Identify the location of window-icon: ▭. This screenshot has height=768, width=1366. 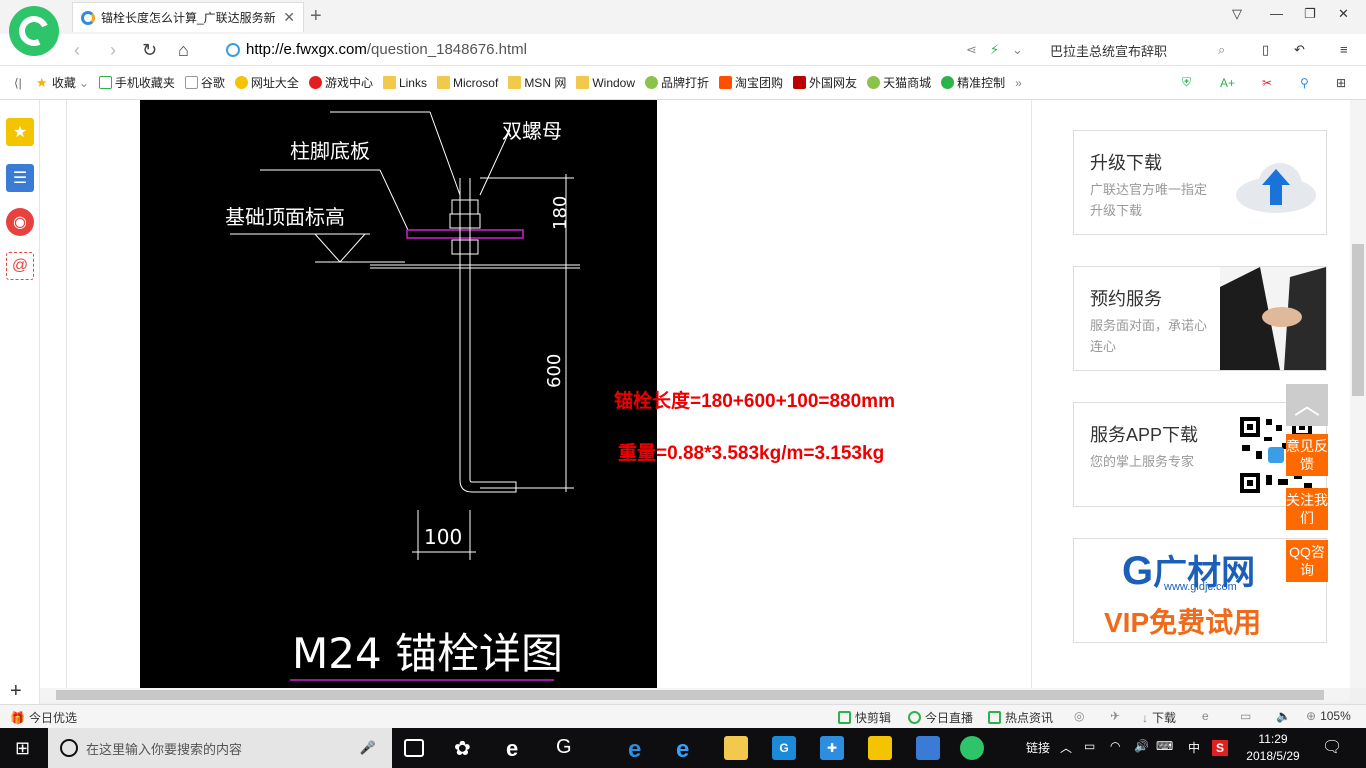
(1245, 716).